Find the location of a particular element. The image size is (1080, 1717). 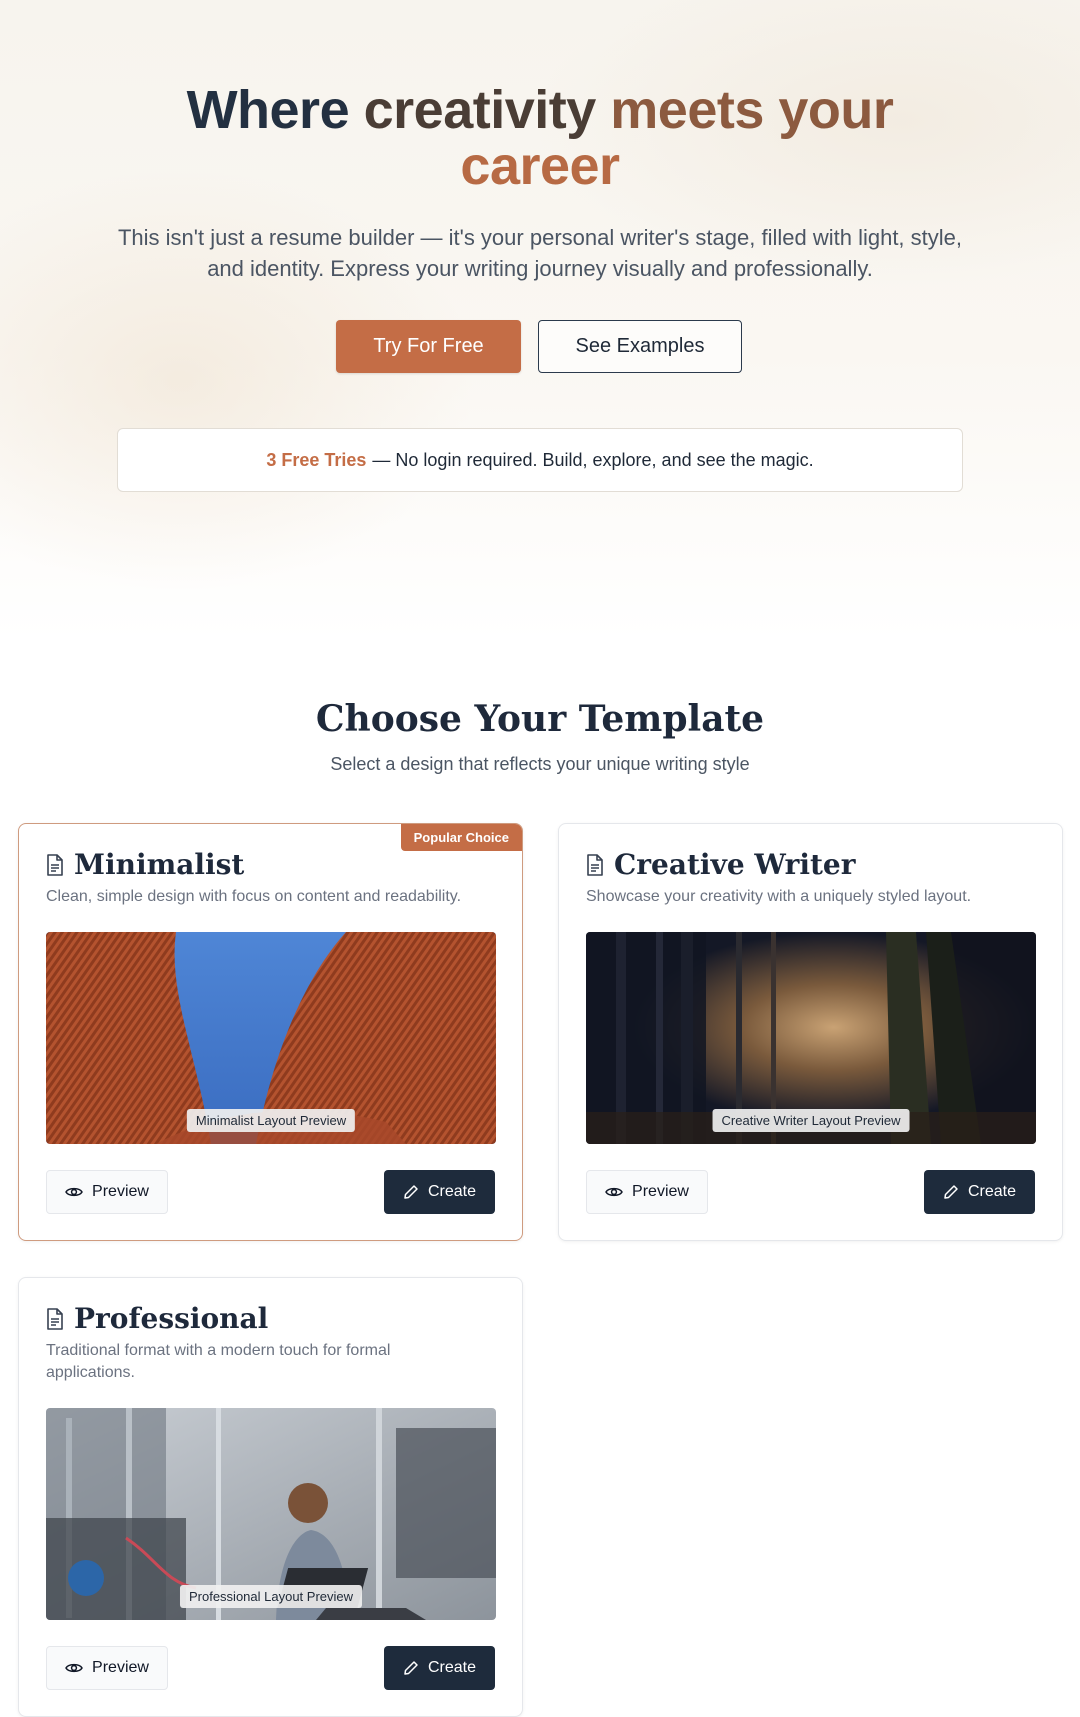

popular-choice-badge: Popular Choice is located at coordinates (461, 837).